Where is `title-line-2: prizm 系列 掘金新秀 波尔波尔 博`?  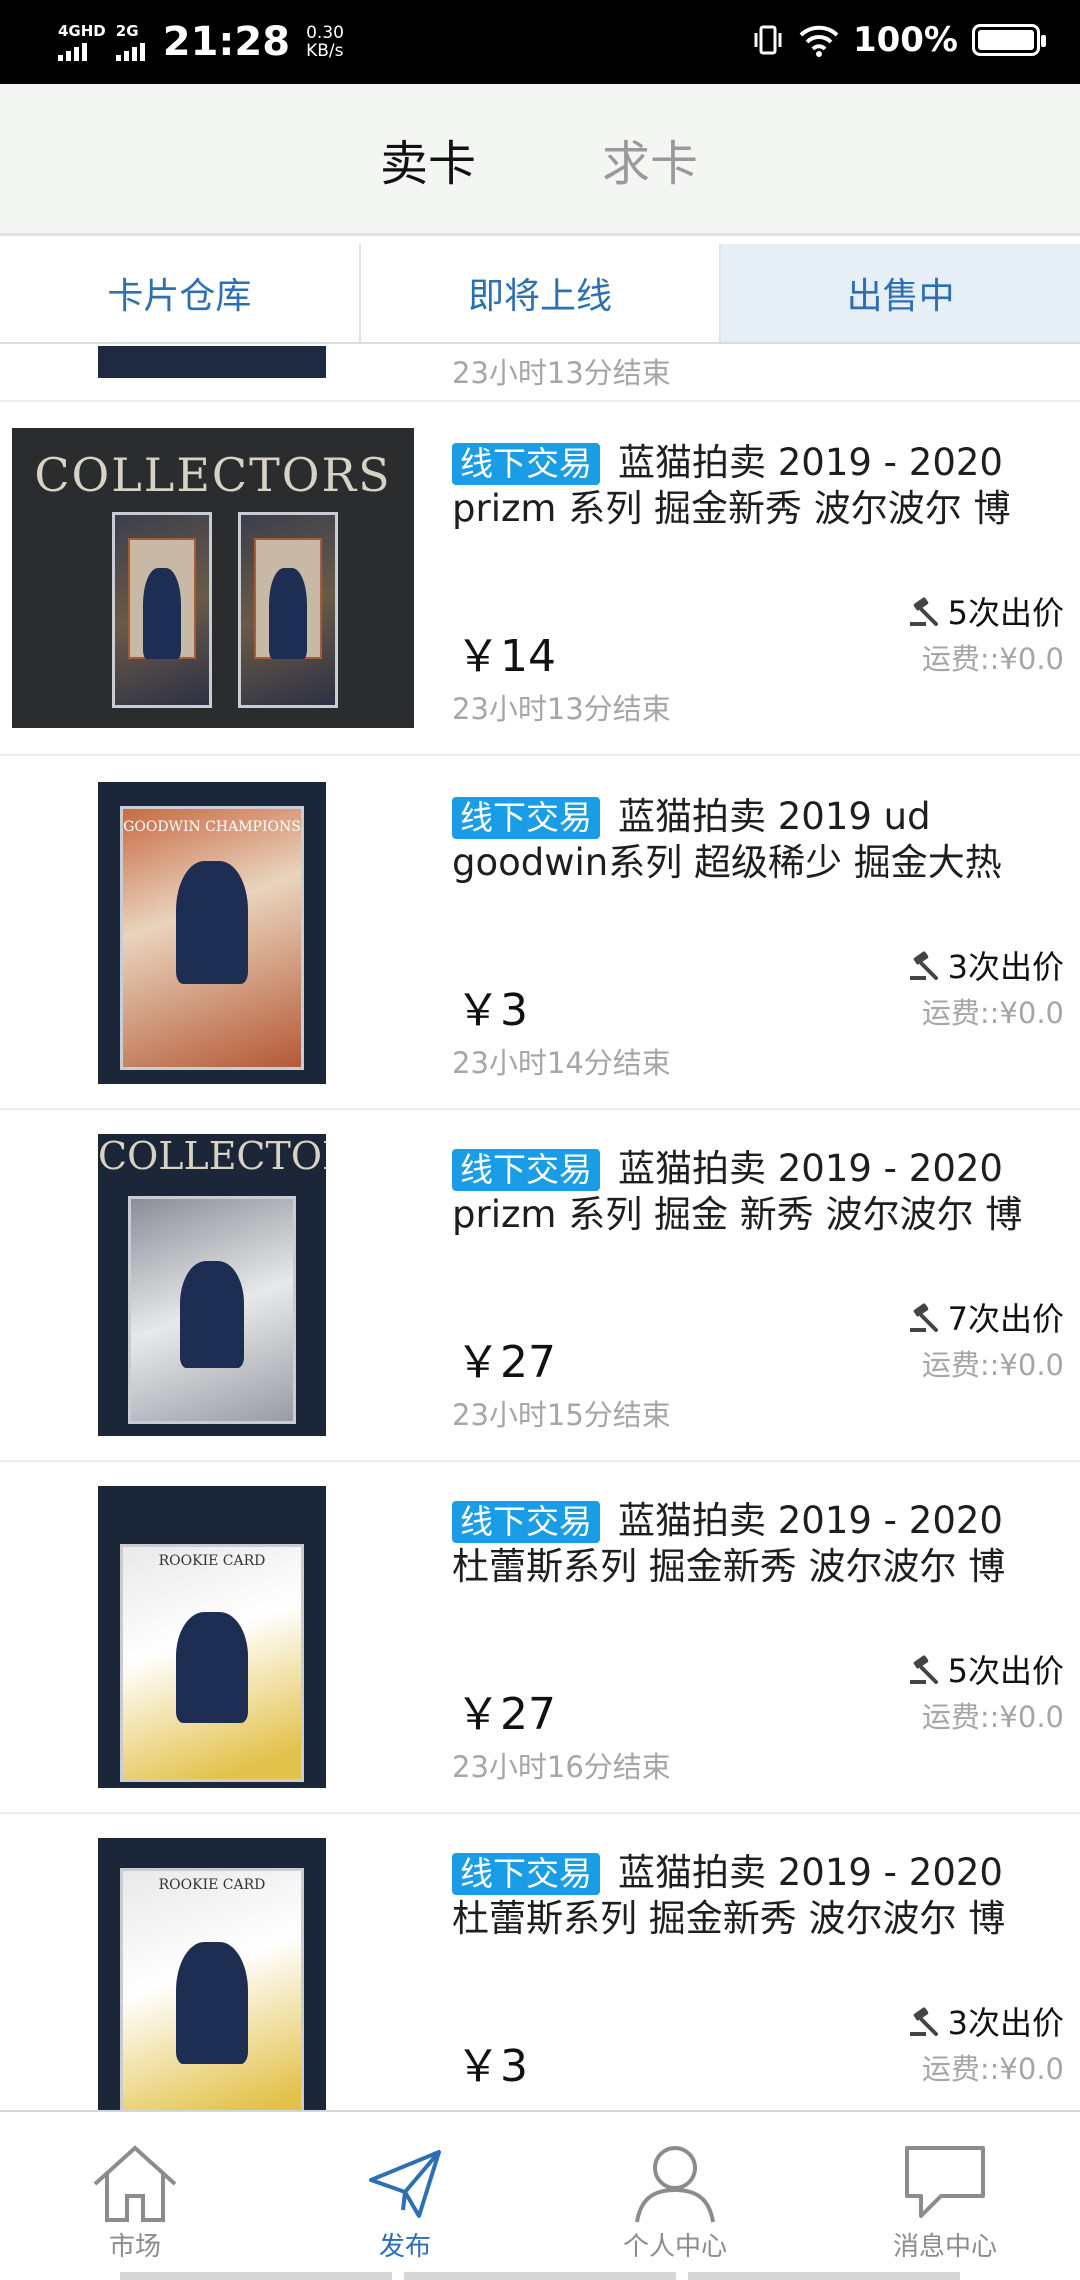 title-line-2: prizm 系列 掘金新秀 波尔波尔 博 is located at coordinates (731, 508).